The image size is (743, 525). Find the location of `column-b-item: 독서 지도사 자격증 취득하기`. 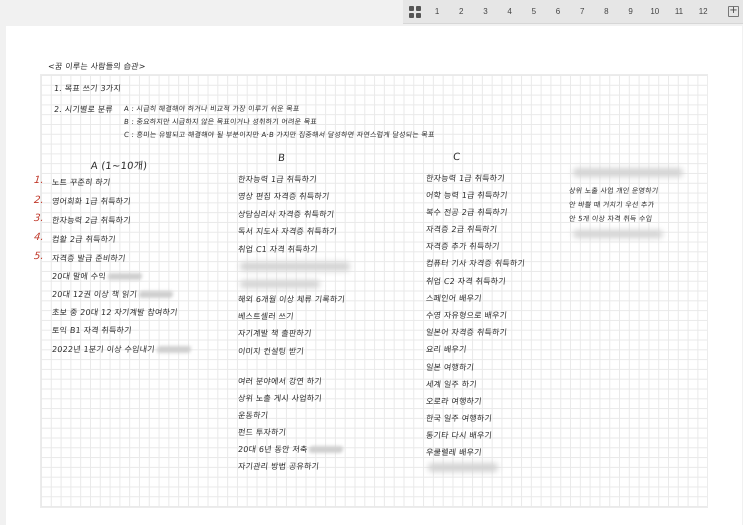

column-b-item: 독서 지도사 자격증 취득하기 is located at coordinates (287, 231).